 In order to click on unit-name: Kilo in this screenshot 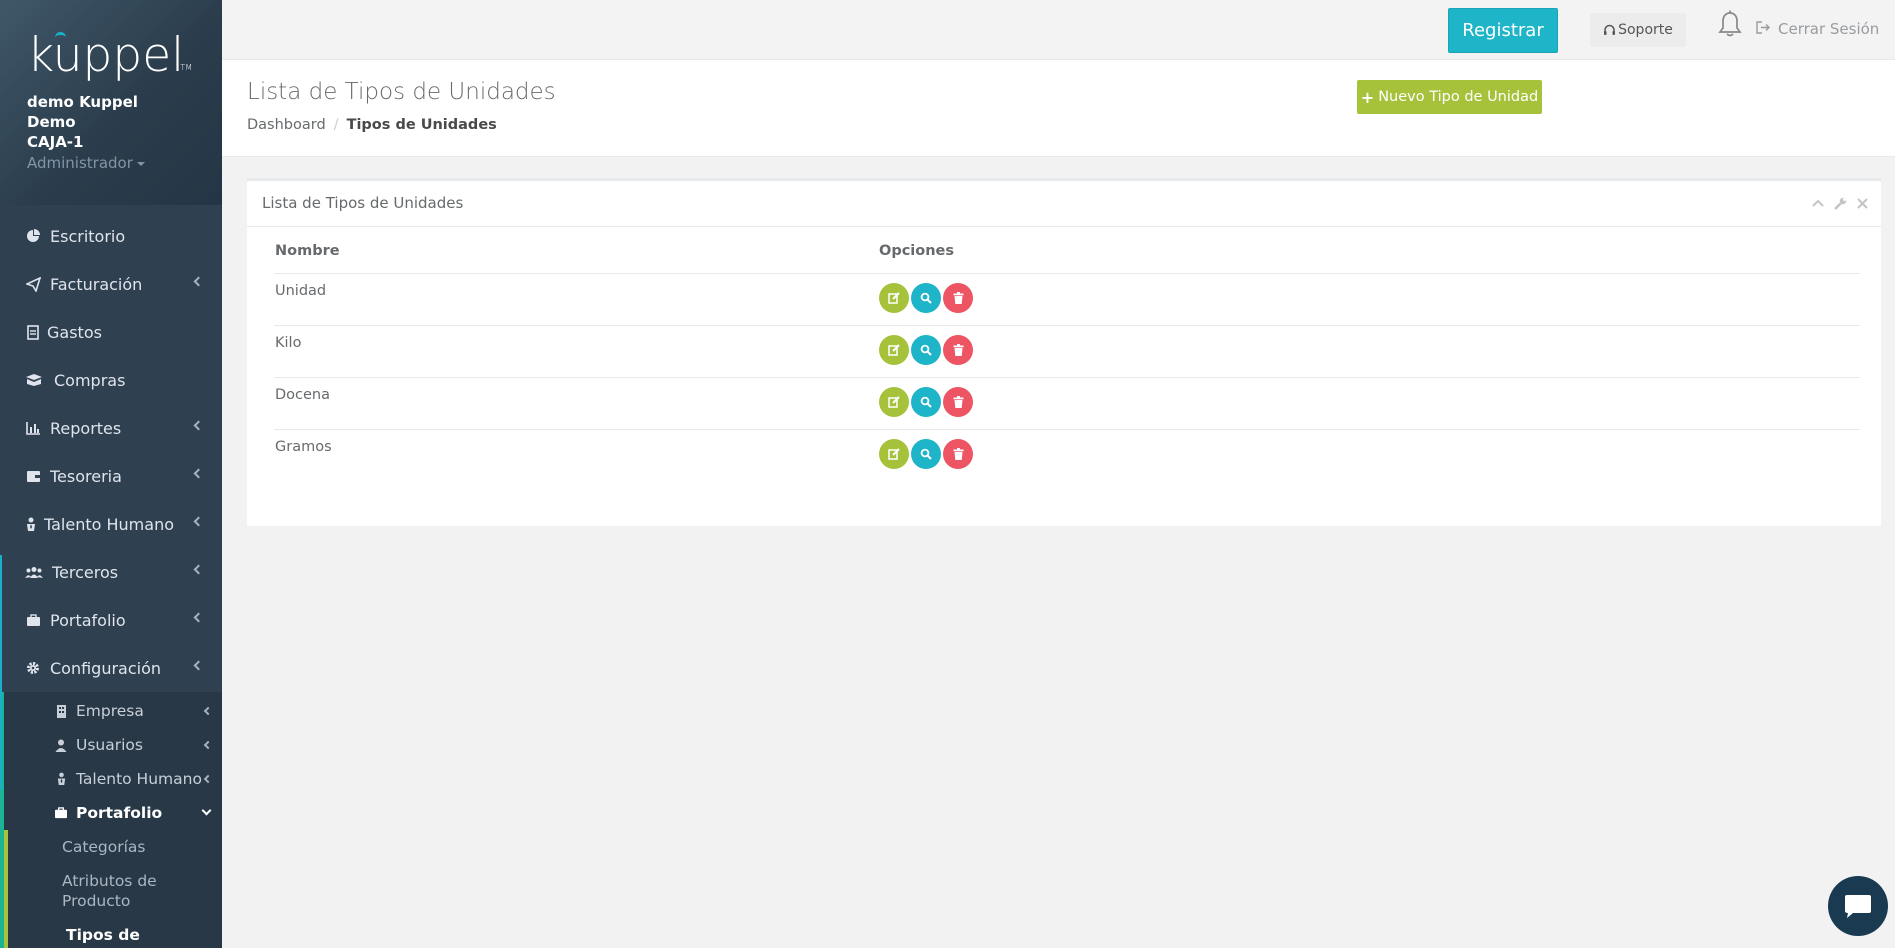, I will do `click(576, 351)`.